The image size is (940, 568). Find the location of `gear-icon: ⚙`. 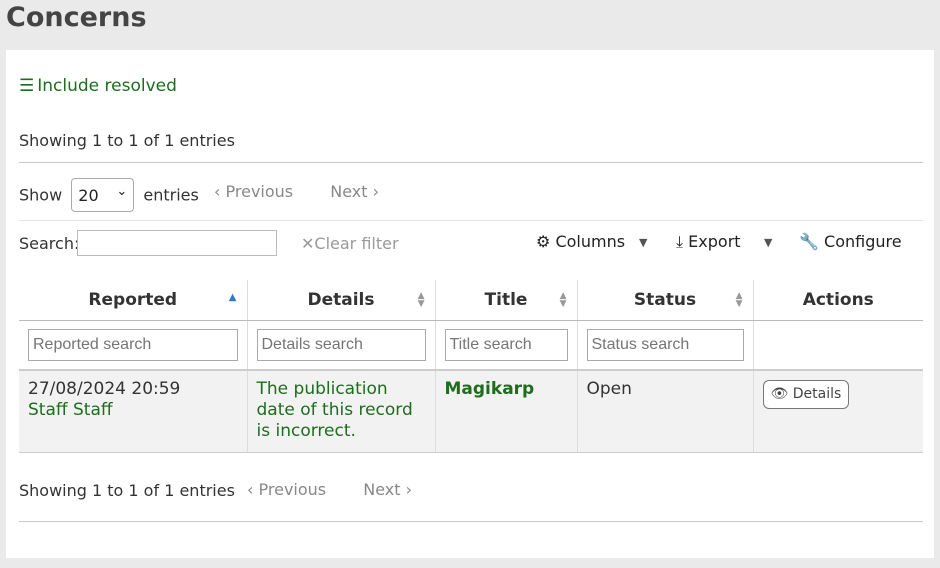

gear-icon: ⚙ is located at coordinates (543, 241).